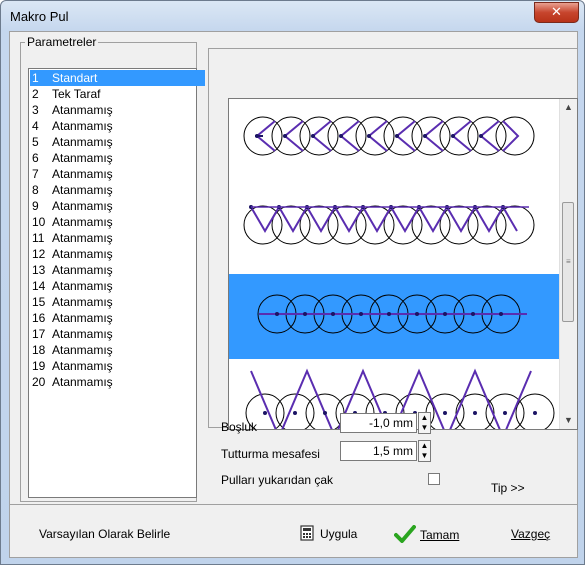  Describe the element at coordinates (117, 270) in the screenshot. I see `parameter-item: 13 Atanmamış` at that location.